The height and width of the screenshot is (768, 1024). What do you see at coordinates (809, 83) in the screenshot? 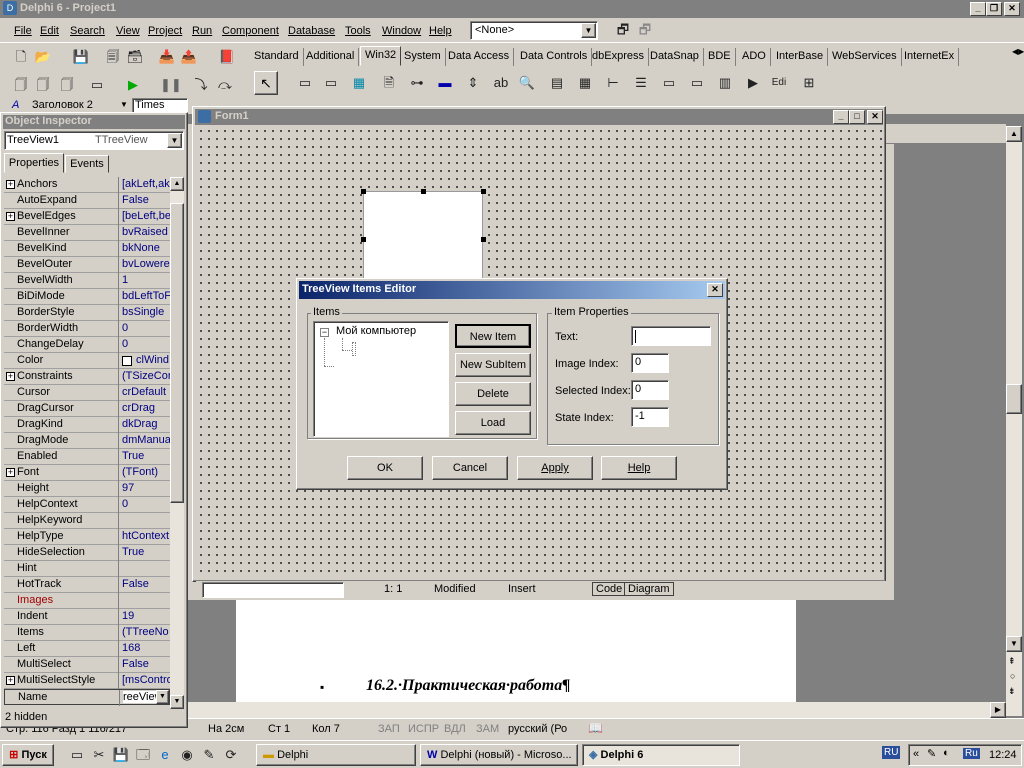
I see `comboboxex-icon: ⊞` at bounding box center [809, 83].